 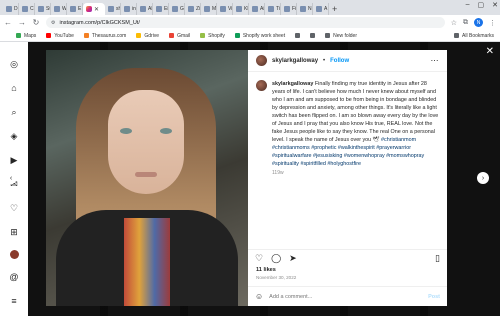 I want to click on post-actions: ♡ ◯ ➤ ▯, so click(x=347, y=258).